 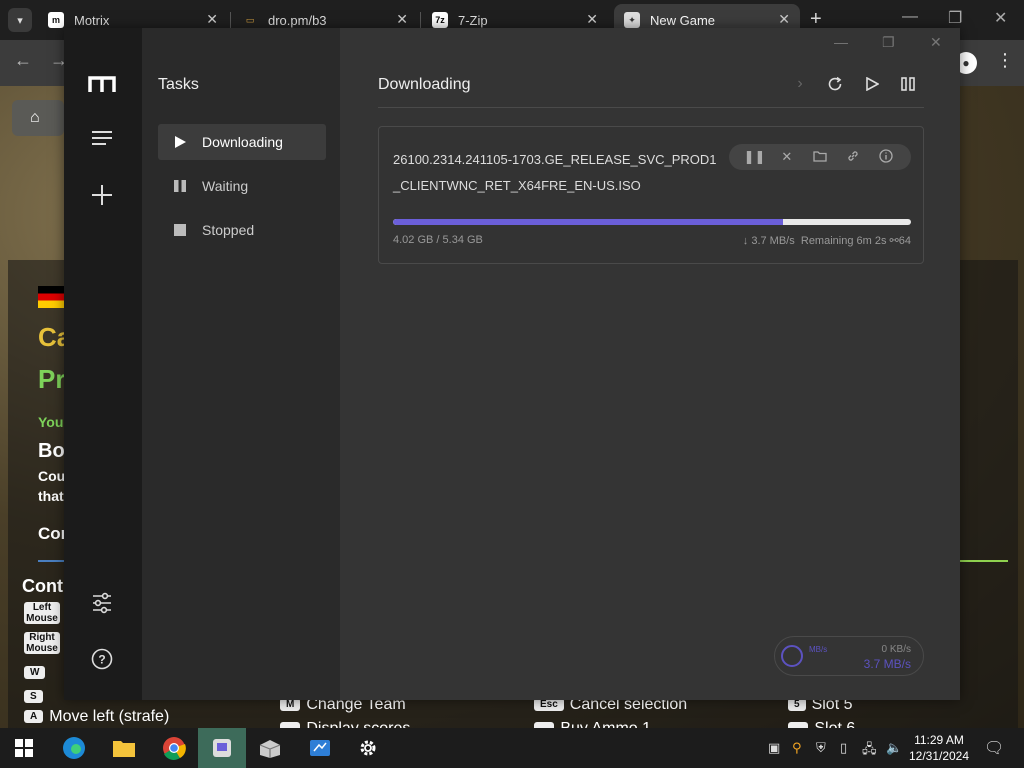 I want to click on app-taskbar-icon, so click(x=320, y=748).